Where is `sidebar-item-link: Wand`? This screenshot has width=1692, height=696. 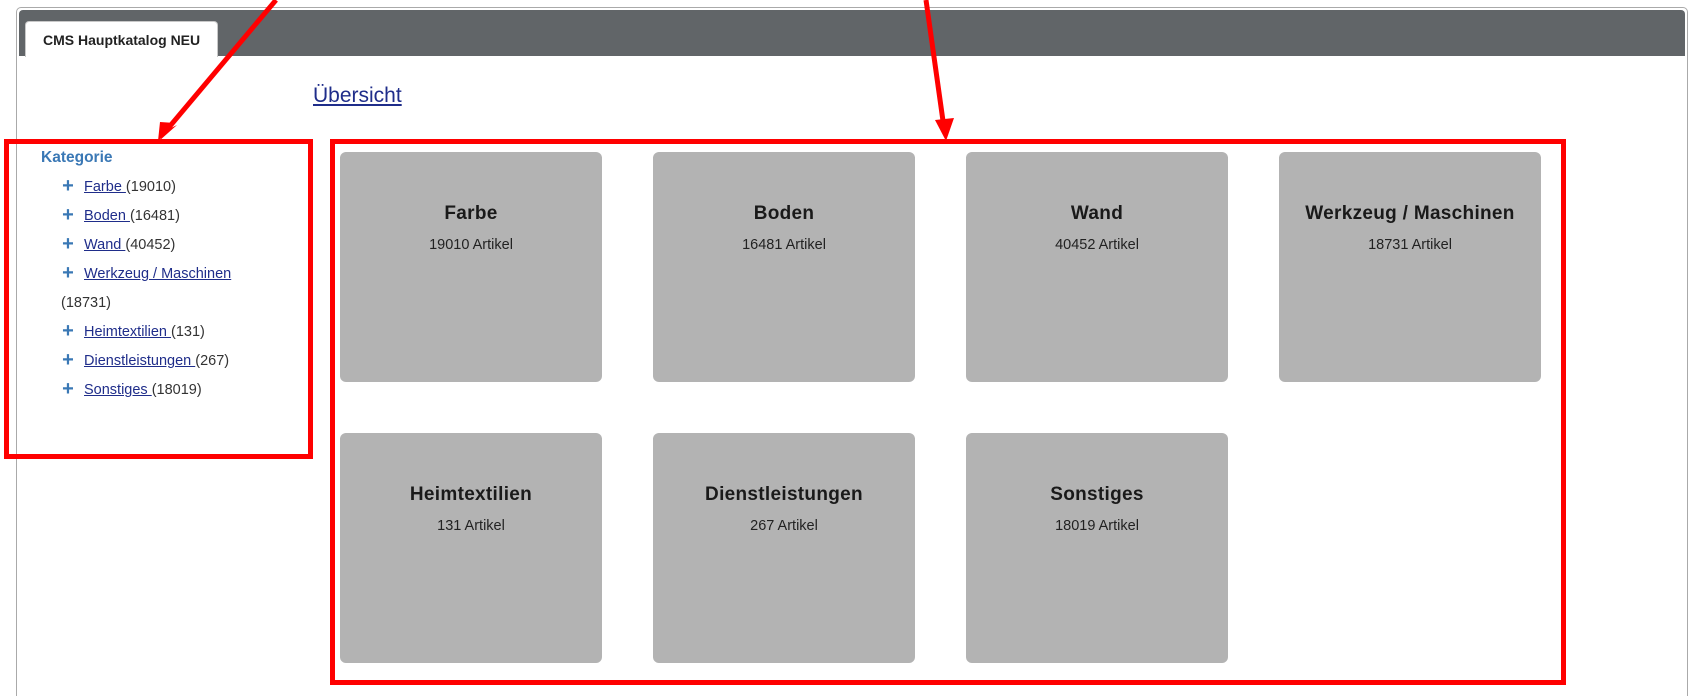
sidebar-item-link: Wand is located at coordinates (104, 245).